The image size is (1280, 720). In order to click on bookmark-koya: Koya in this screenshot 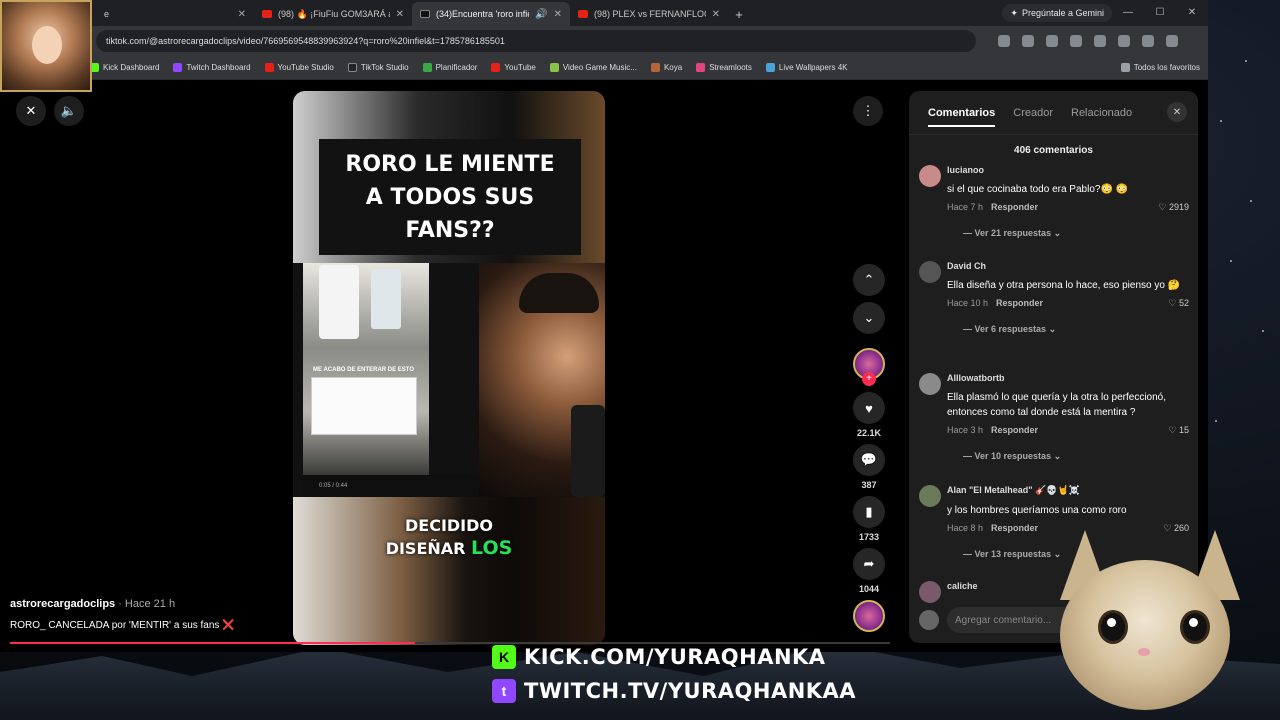, I will do `click(666, 67)`.